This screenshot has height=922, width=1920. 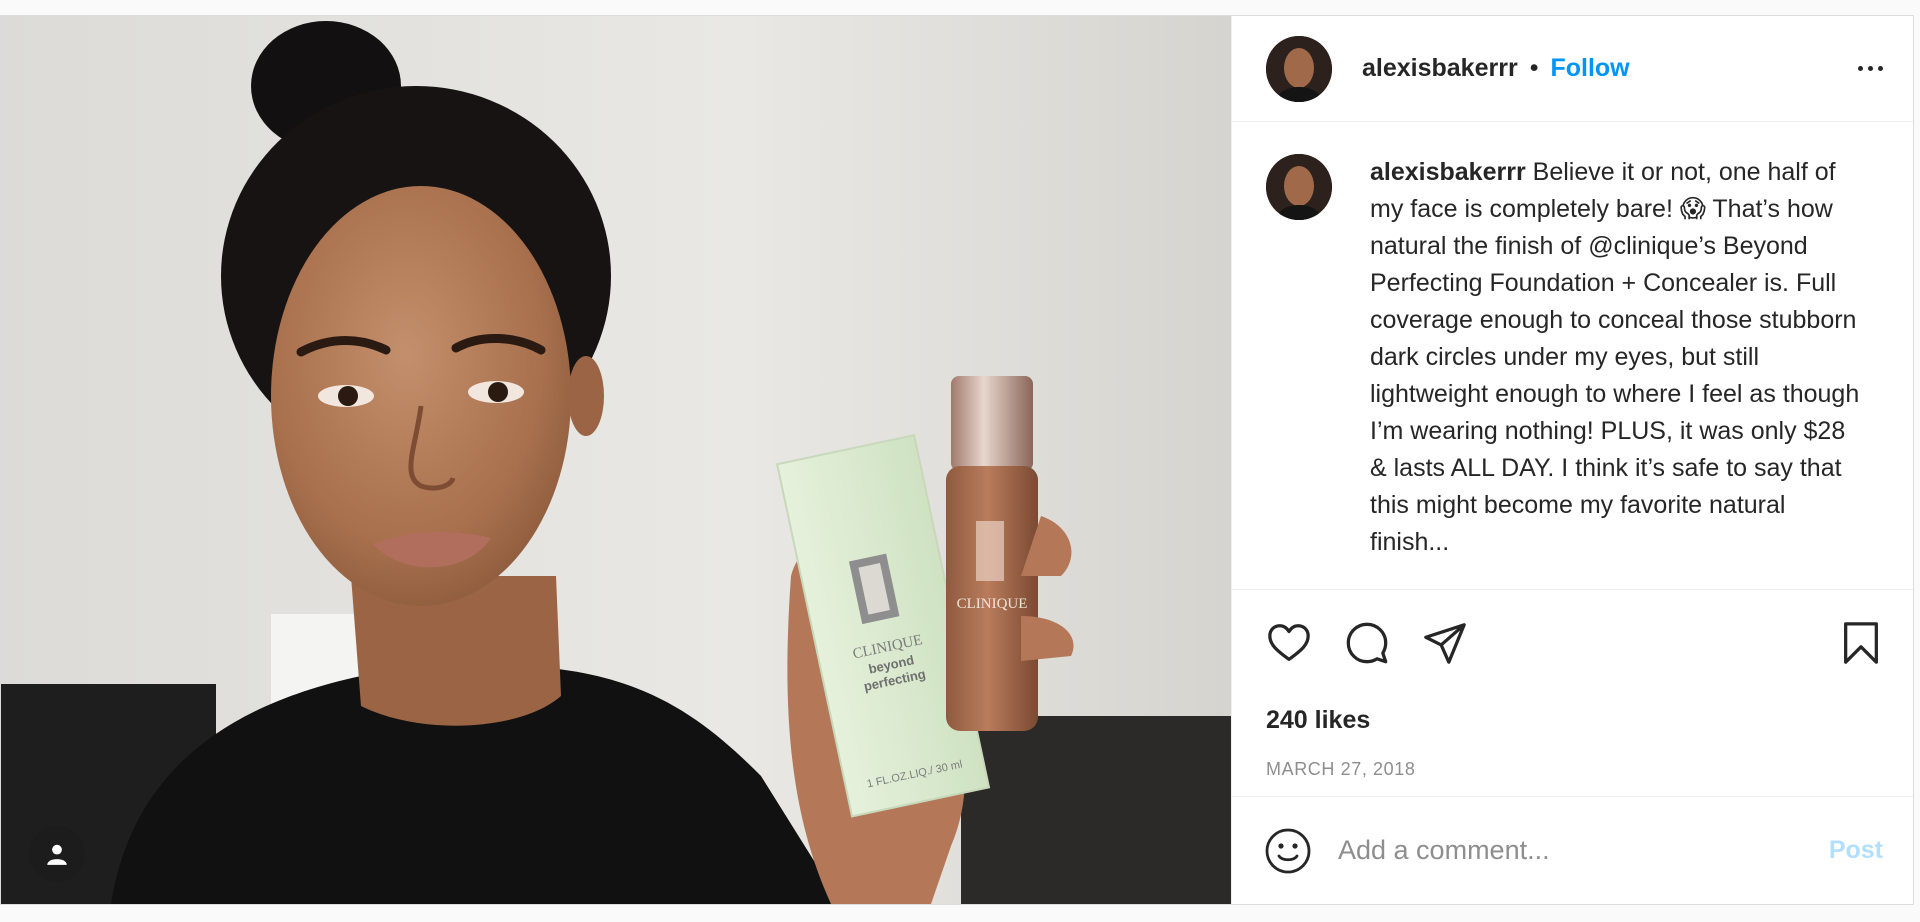 I want to click on more-options-icon, so click(x=1870, y=68).